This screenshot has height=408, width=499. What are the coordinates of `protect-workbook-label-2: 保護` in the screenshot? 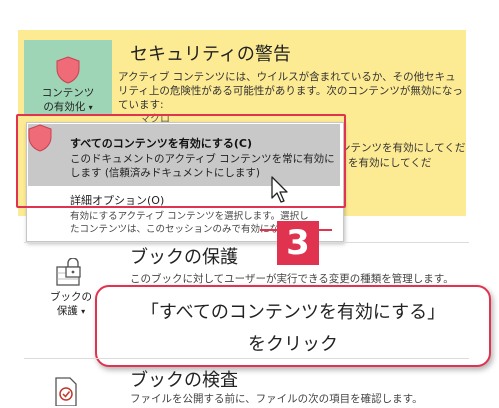 It's located at (67, 311).